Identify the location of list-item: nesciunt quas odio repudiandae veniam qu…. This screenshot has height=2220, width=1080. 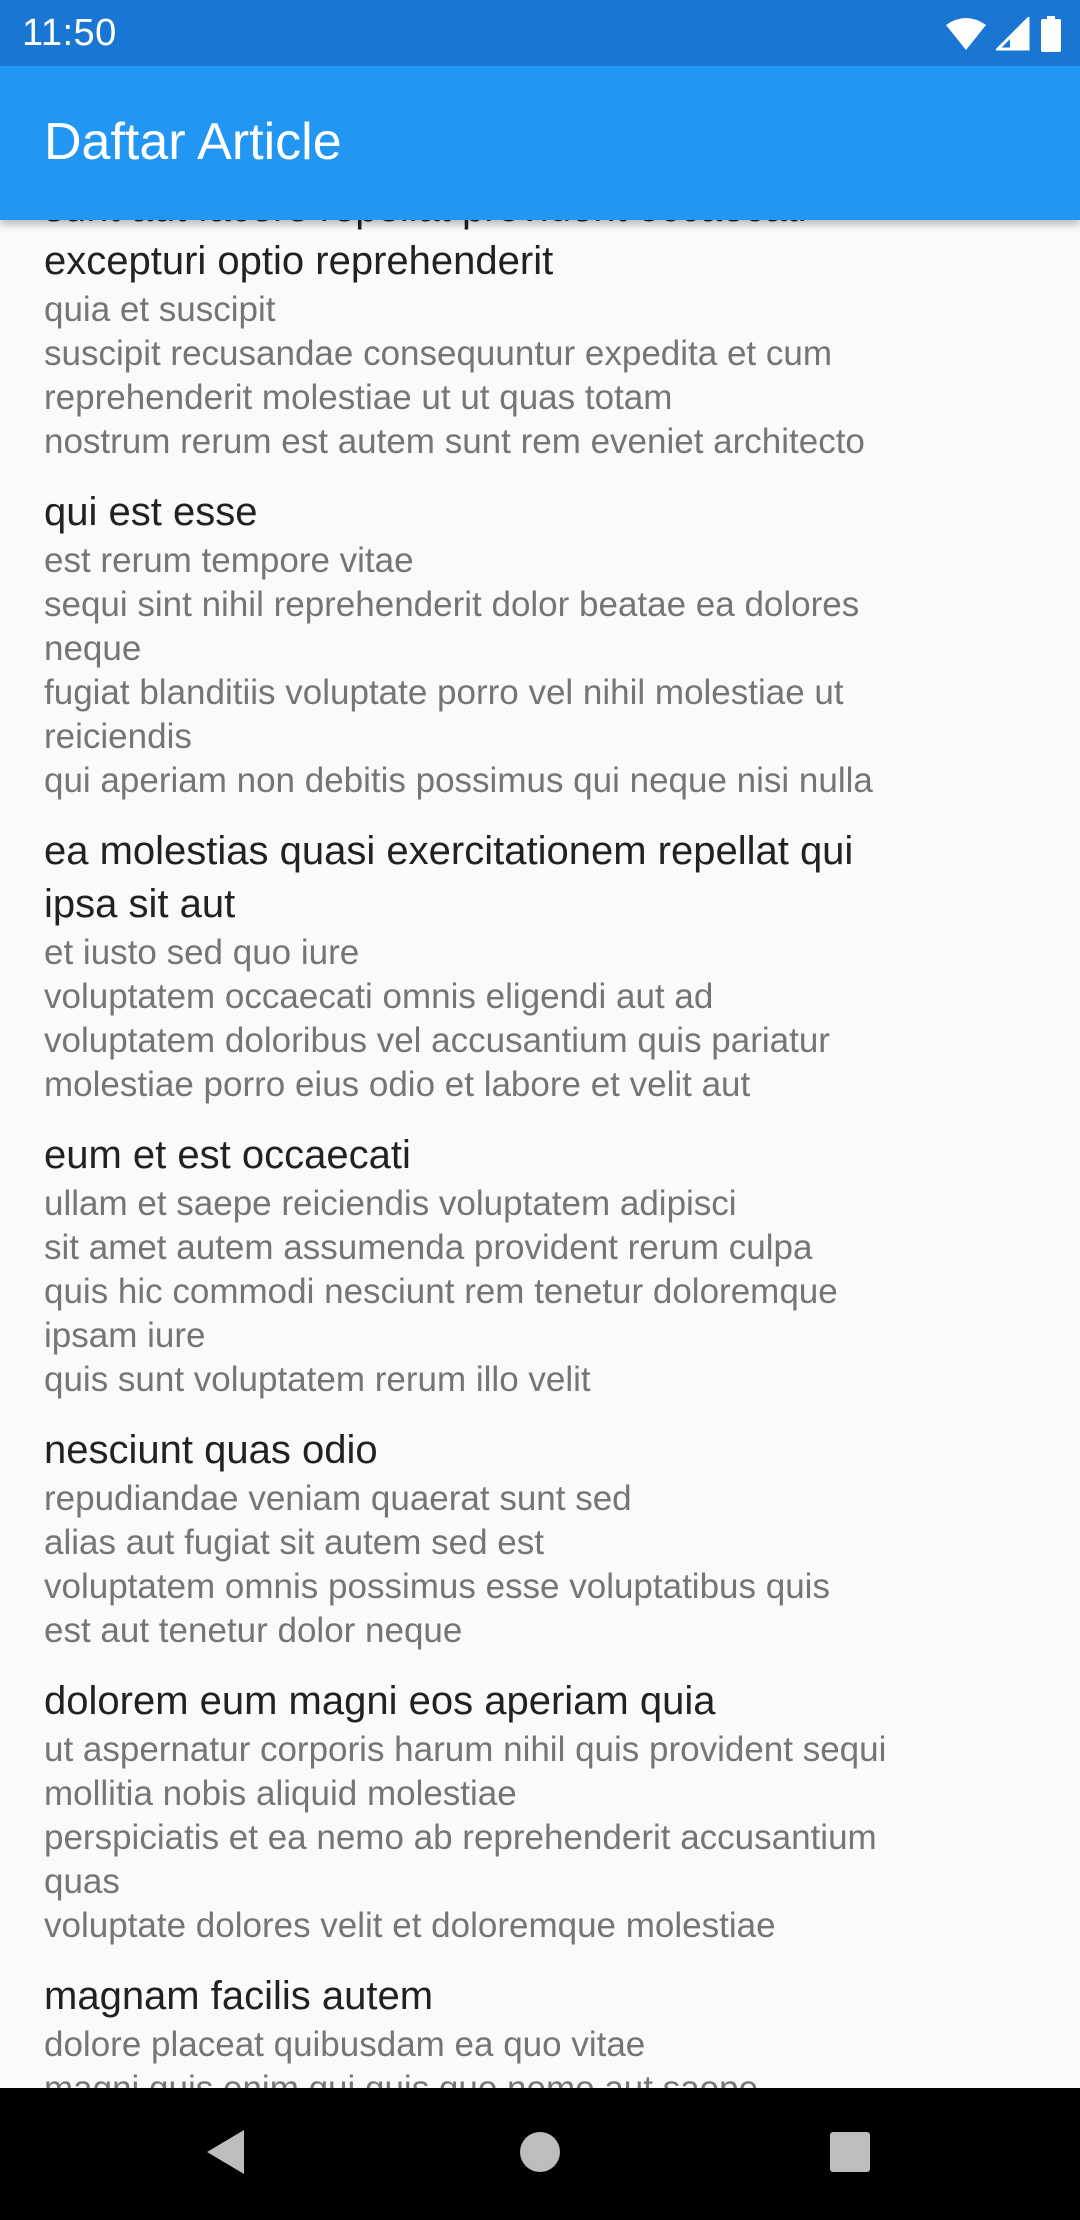
(544, 1538).